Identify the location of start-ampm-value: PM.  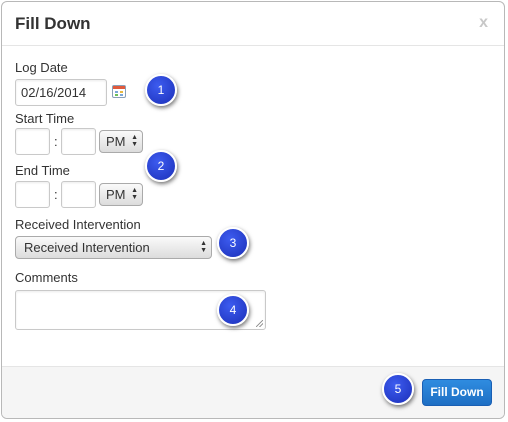
(116, 141).